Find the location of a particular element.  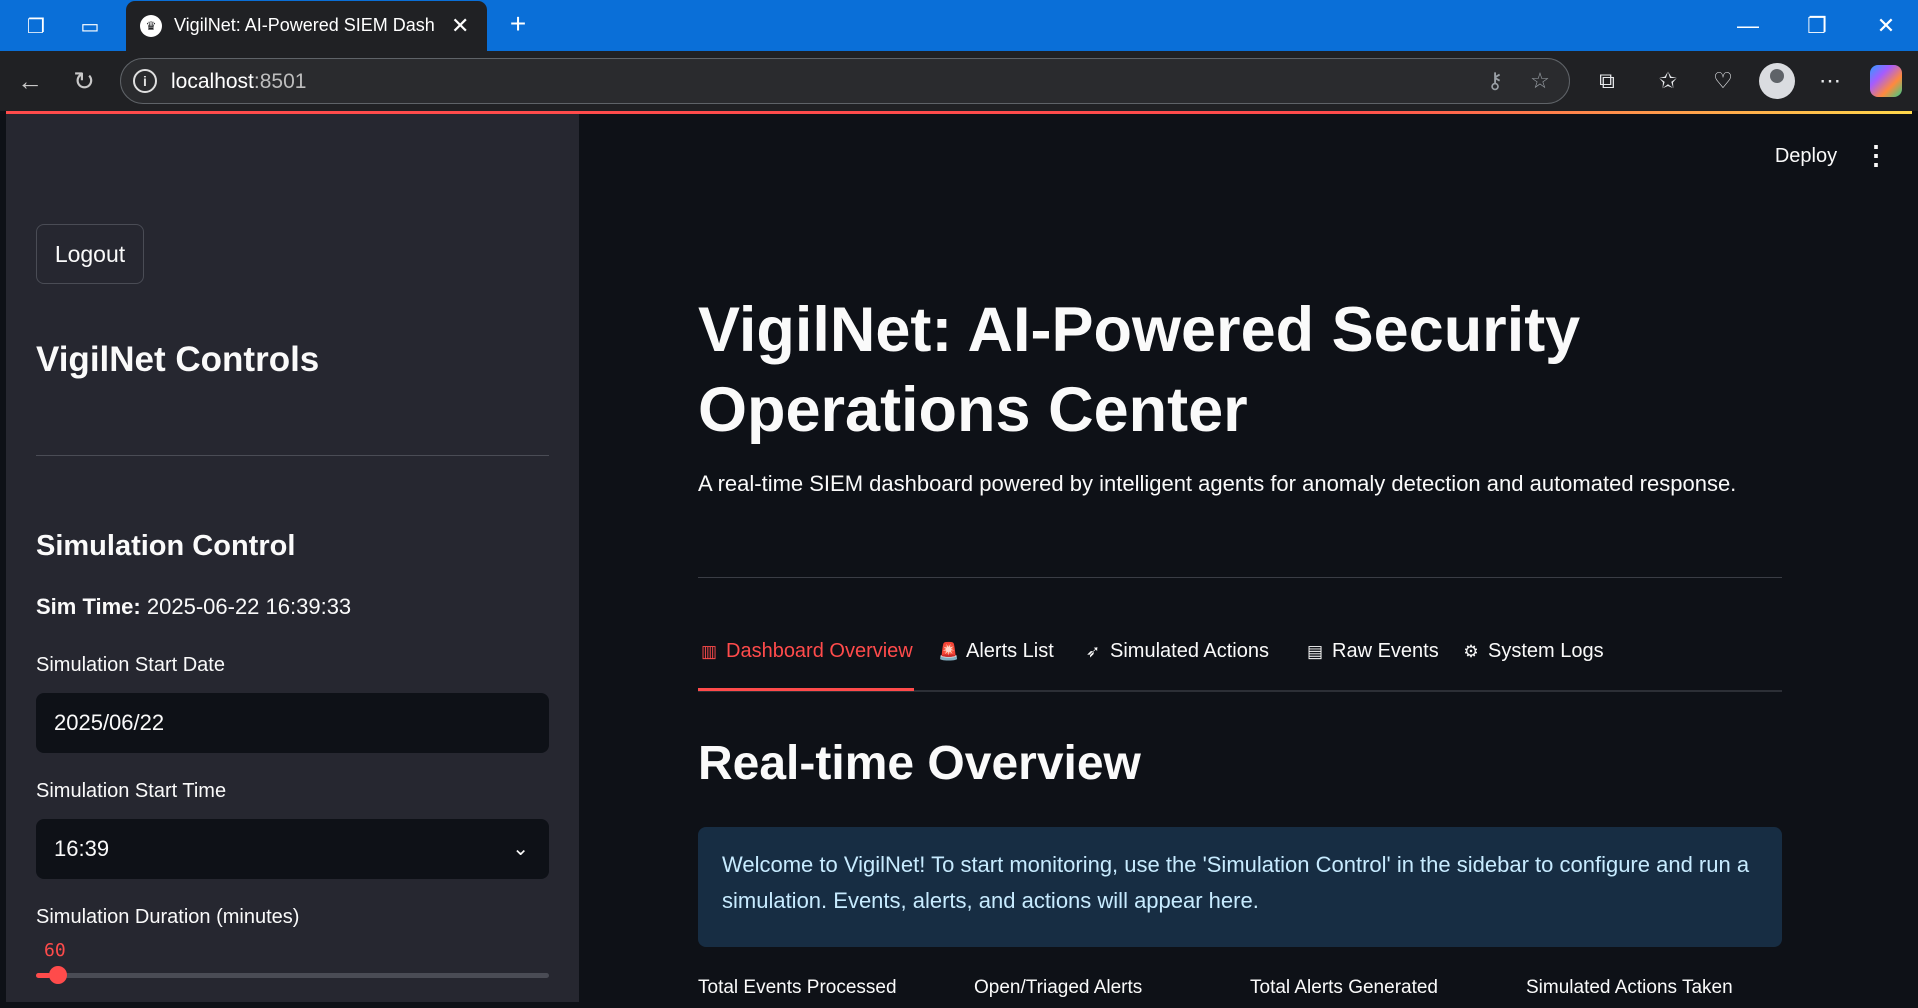

deploy-button: Deploy is located at coordinates (1806, 156).